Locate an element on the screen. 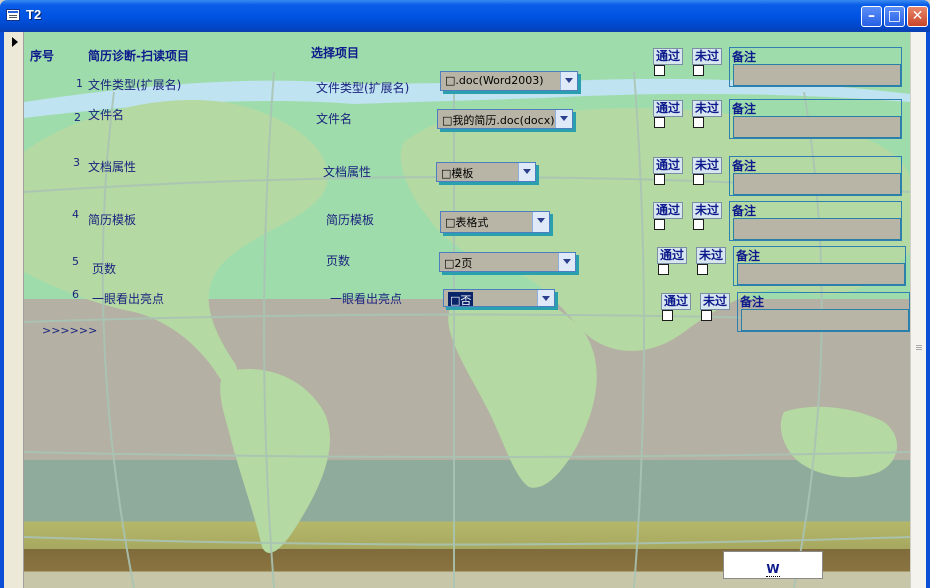 This screenshot has height=588, width=930. sequence-header: 序号 is located at coordinates (42, 56).